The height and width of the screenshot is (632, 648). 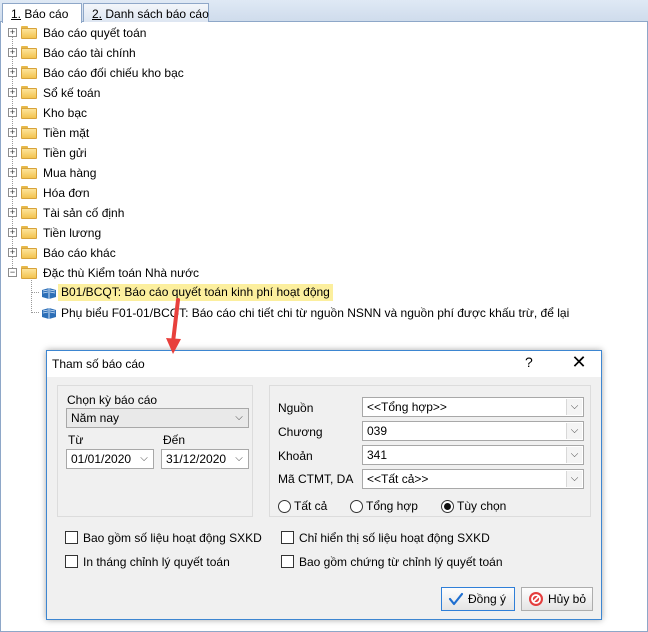 I want to click on ok-button: Đồng ý, so click(x=478, y=599).